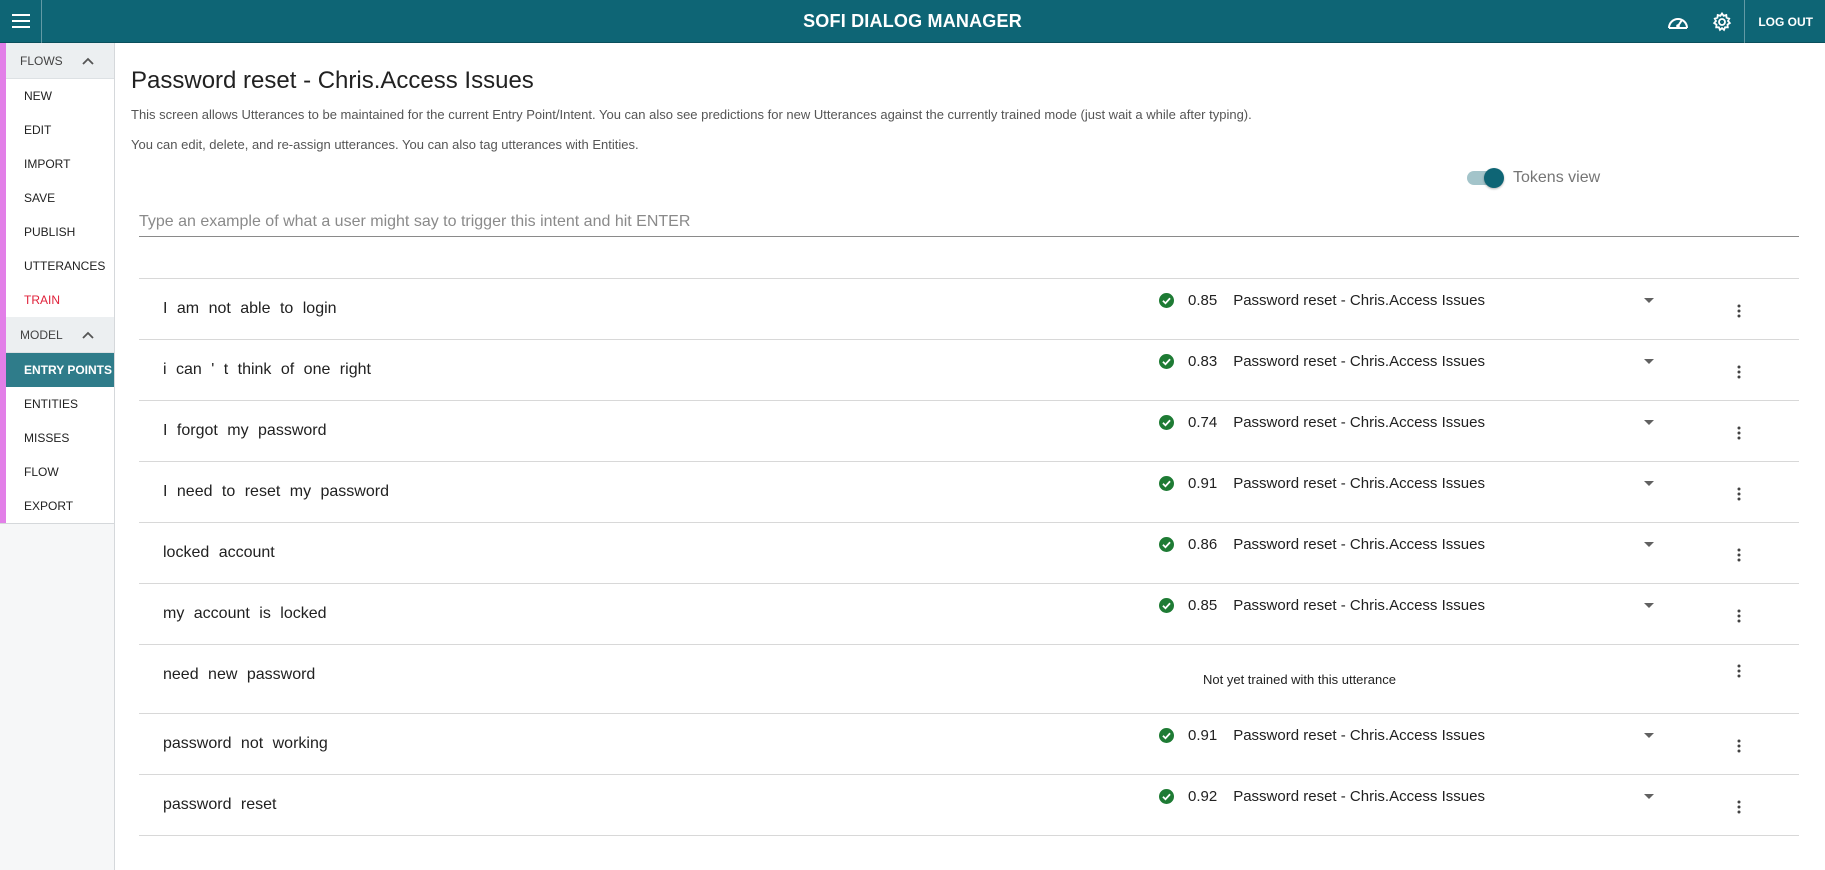 Image resolution: width=1825 pixels, height=870 pixels. I want to click on toggle-switch, so click(1485, 178).